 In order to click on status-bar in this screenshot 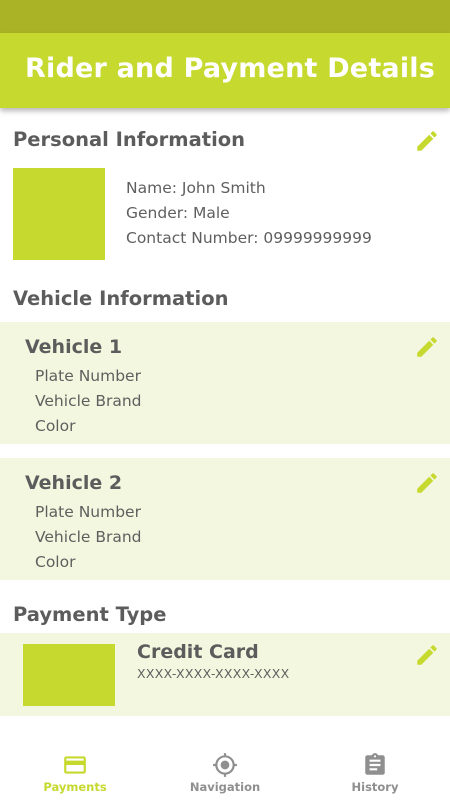, I will do `click(225, 16)`.